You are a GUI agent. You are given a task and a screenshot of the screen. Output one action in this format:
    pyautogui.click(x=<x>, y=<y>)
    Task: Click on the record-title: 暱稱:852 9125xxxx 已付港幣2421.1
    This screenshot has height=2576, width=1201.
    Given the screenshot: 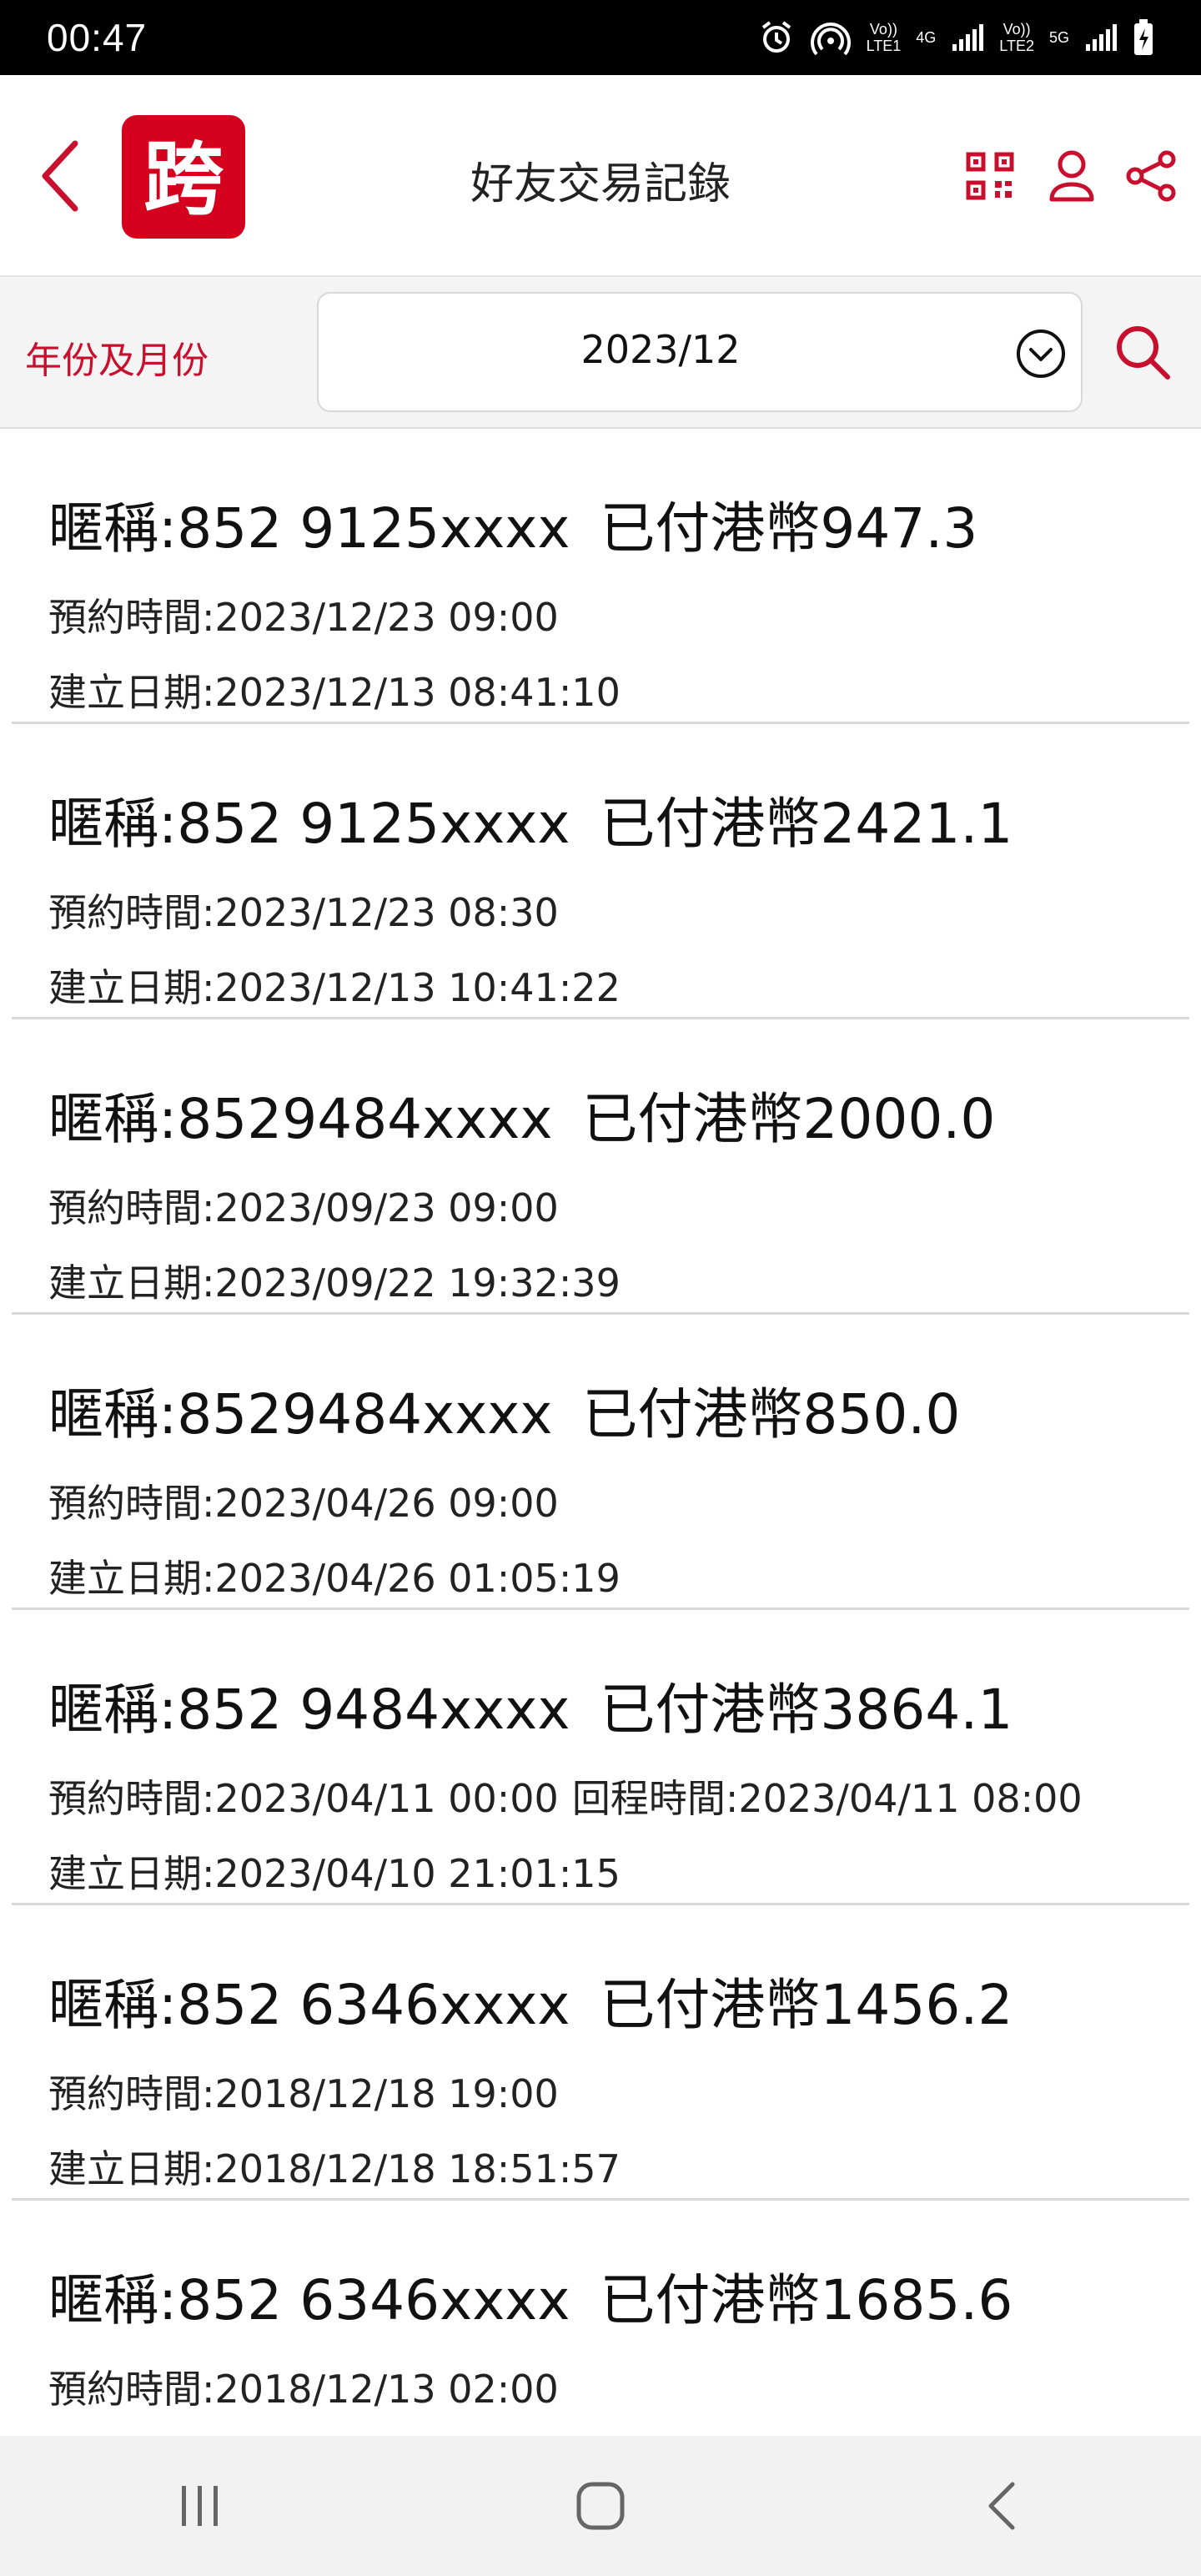 What is the action you would take?
    pyautogui.click(x=531, y=819)
    